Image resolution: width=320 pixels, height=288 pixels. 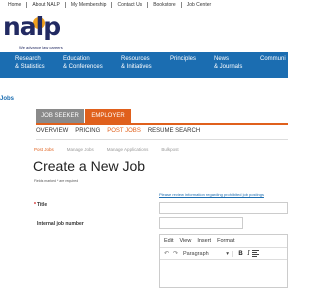 I want to click on nav-news-line1: News, so click(x=222, y=59).